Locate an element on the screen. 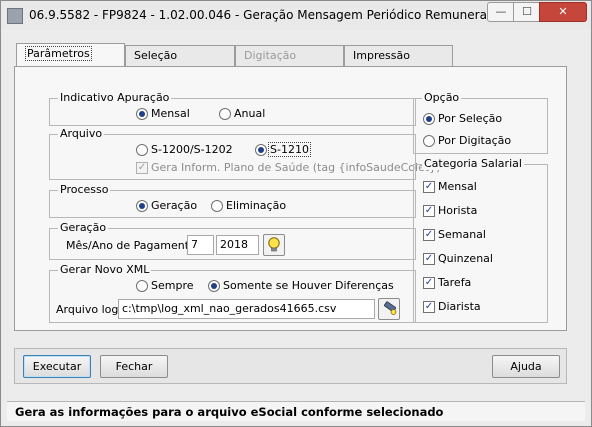 Image resolution: width=592 pixels, height=427 pixels. radio-por-digitacao-label: Por Digitação is located at coordinates (475, 140).